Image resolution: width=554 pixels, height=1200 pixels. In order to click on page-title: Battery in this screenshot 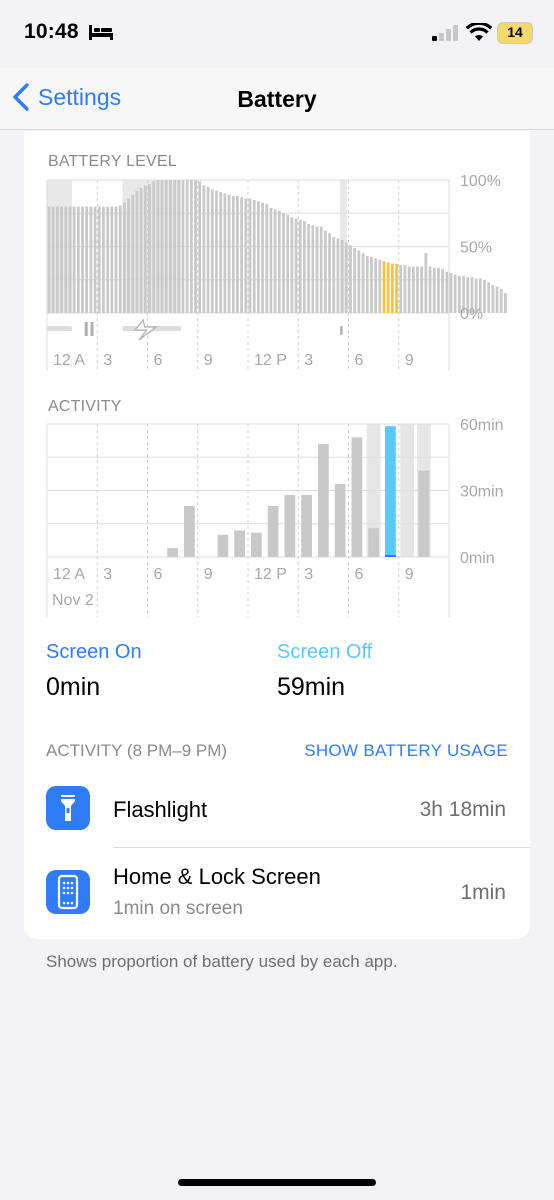, I will do `click(277, 99)`.